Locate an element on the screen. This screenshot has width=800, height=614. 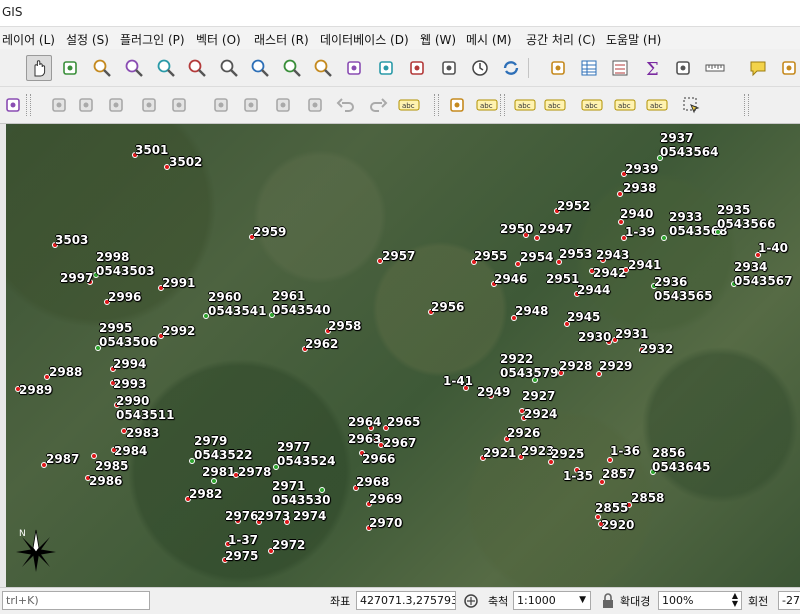
modify-attributes-icon is located at coordinates (179, 105).